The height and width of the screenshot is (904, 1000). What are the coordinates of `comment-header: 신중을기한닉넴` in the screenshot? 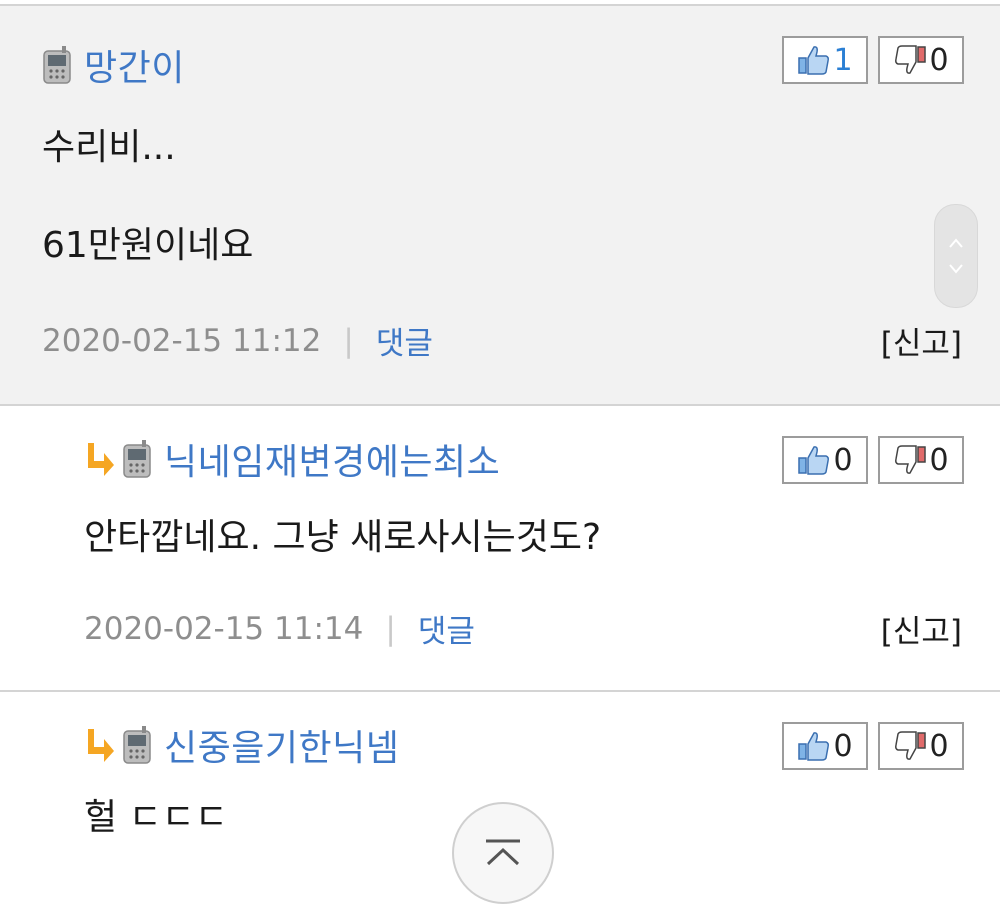 It's located at (241, 745).